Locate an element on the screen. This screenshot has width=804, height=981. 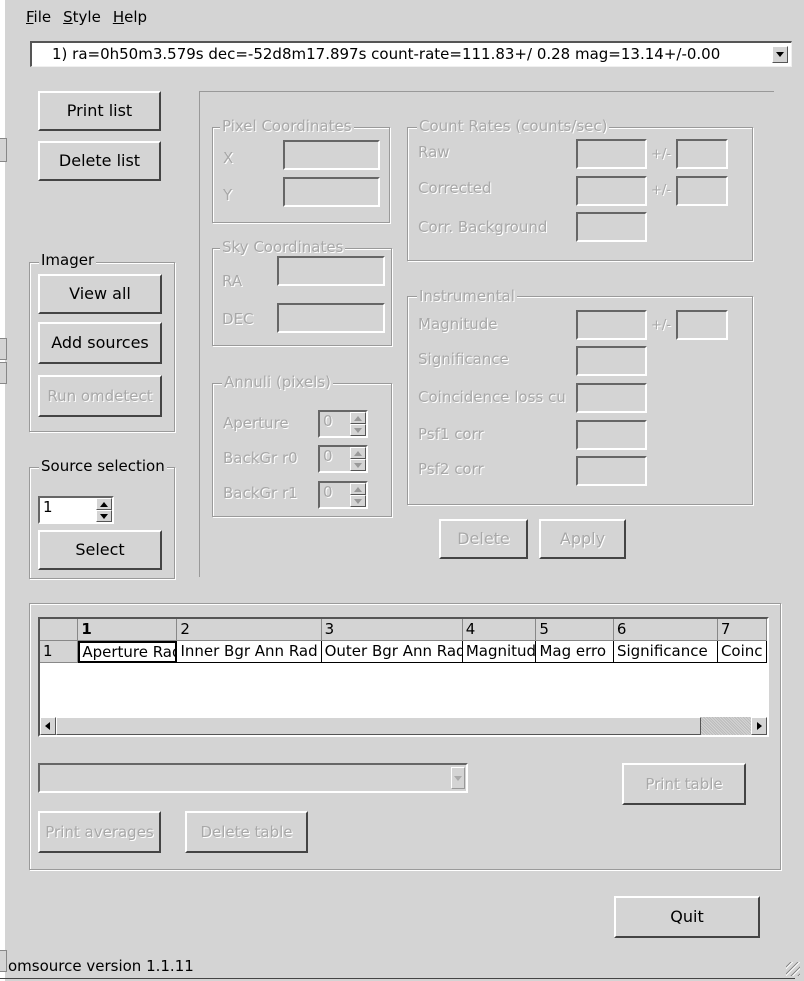
panel-left-border is located at coordinates (199, 334).